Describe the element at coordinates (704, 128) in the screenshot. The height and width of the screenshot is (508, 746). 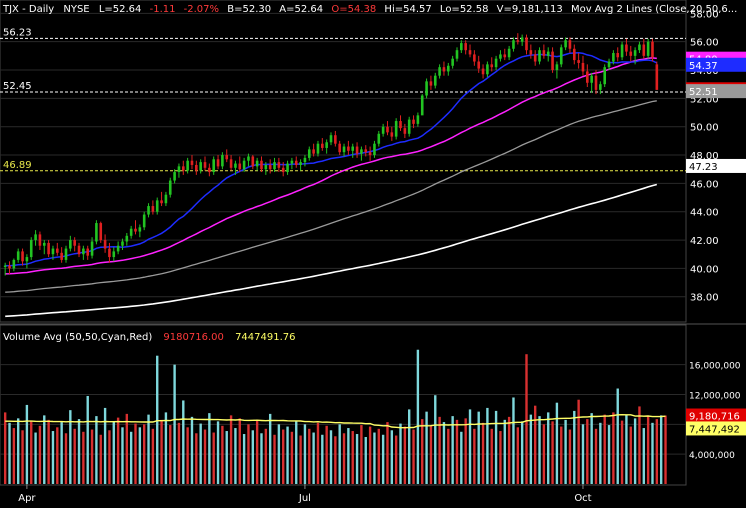
I see `price-tick-label: 50.00` at that location.